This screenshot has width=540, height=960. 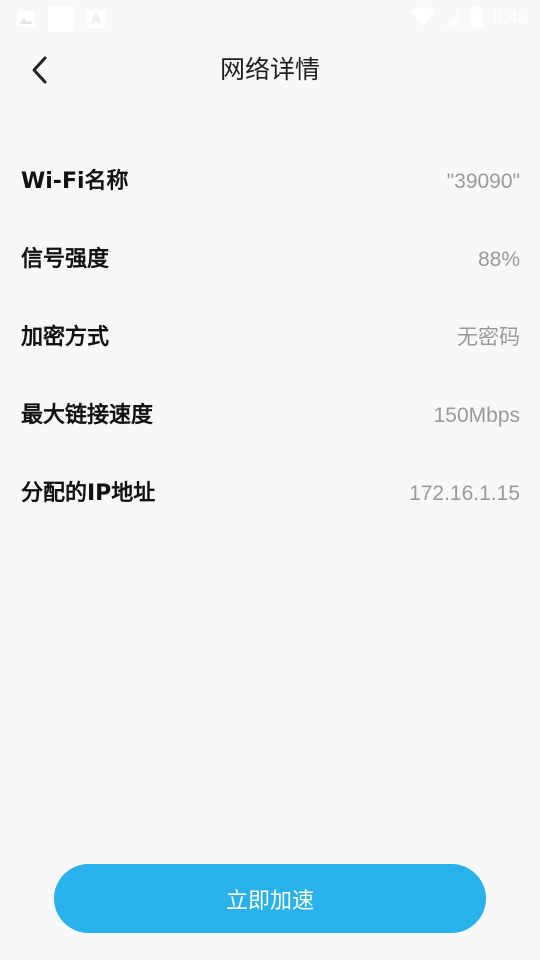 What do you see at coordinates (464, 493) in the screenshot?
I see `ip-address-value: 172.16.1.15` at bounding box center [464, 493].